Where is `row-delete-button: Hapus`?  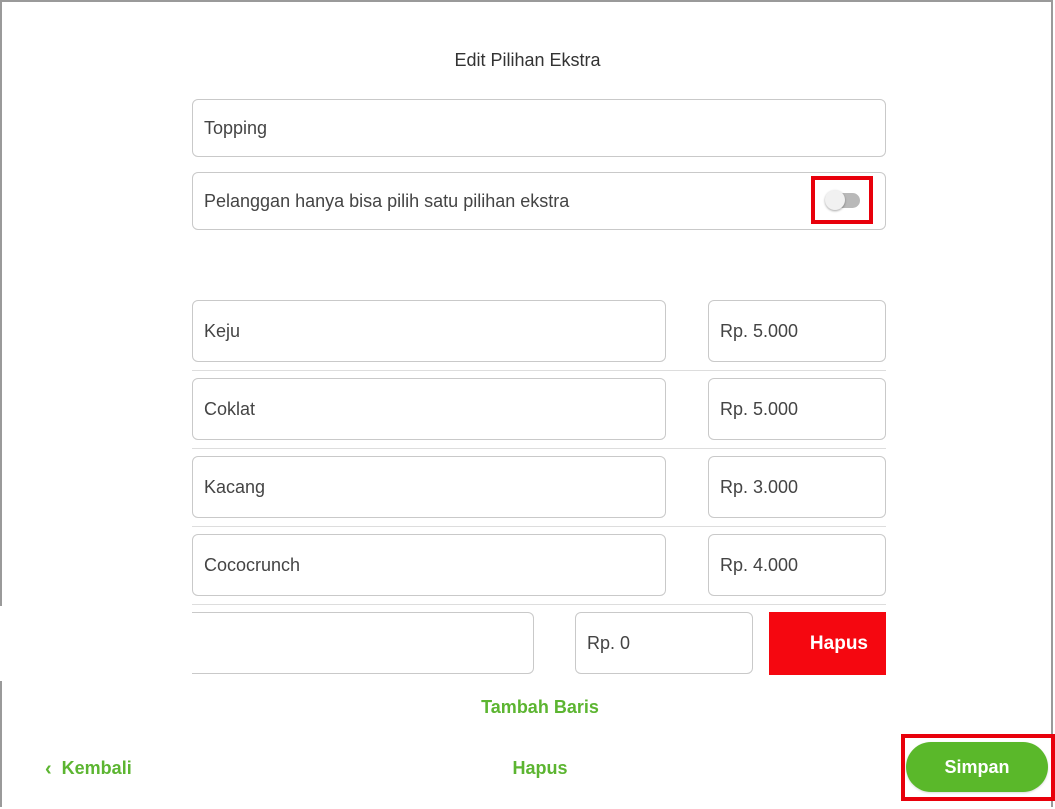 row-delete-button: Hapus is located at coordinates (827, 643).